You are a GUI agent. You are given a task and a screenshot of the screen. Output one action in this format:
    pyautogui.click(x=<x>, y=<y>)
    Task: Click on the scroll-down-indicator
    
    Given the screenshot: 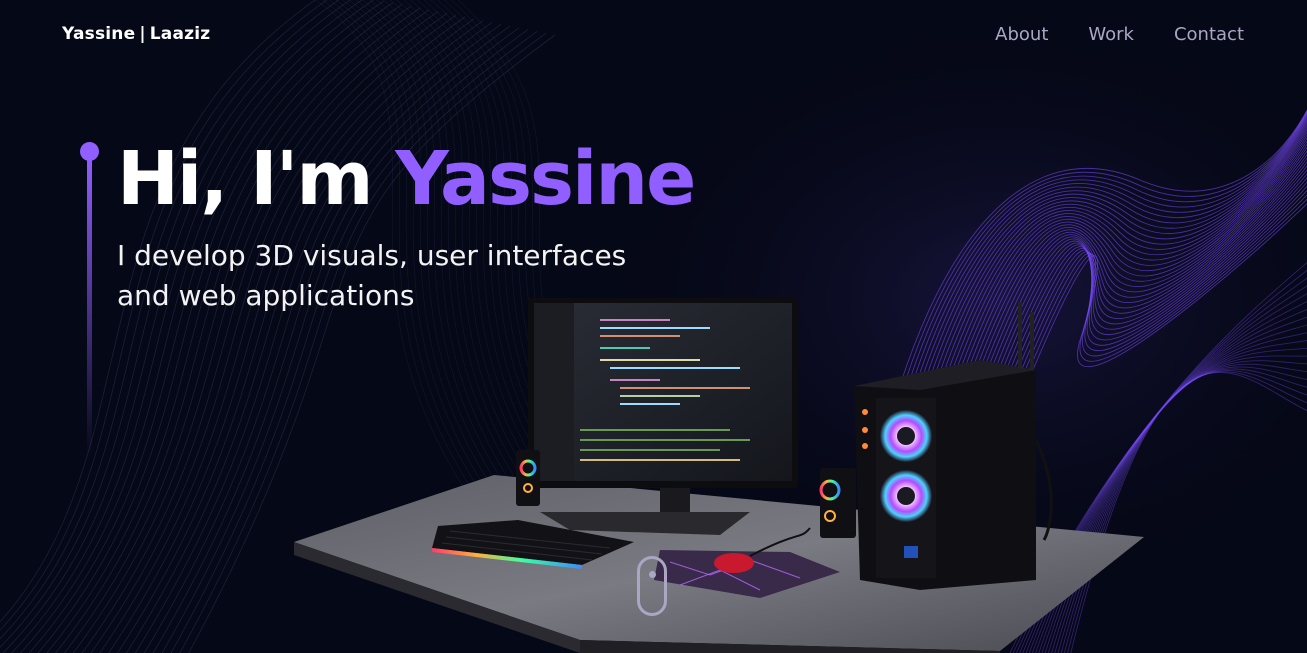 What is the action you would take?
    pyautogui.click(x=652, y=586)
    